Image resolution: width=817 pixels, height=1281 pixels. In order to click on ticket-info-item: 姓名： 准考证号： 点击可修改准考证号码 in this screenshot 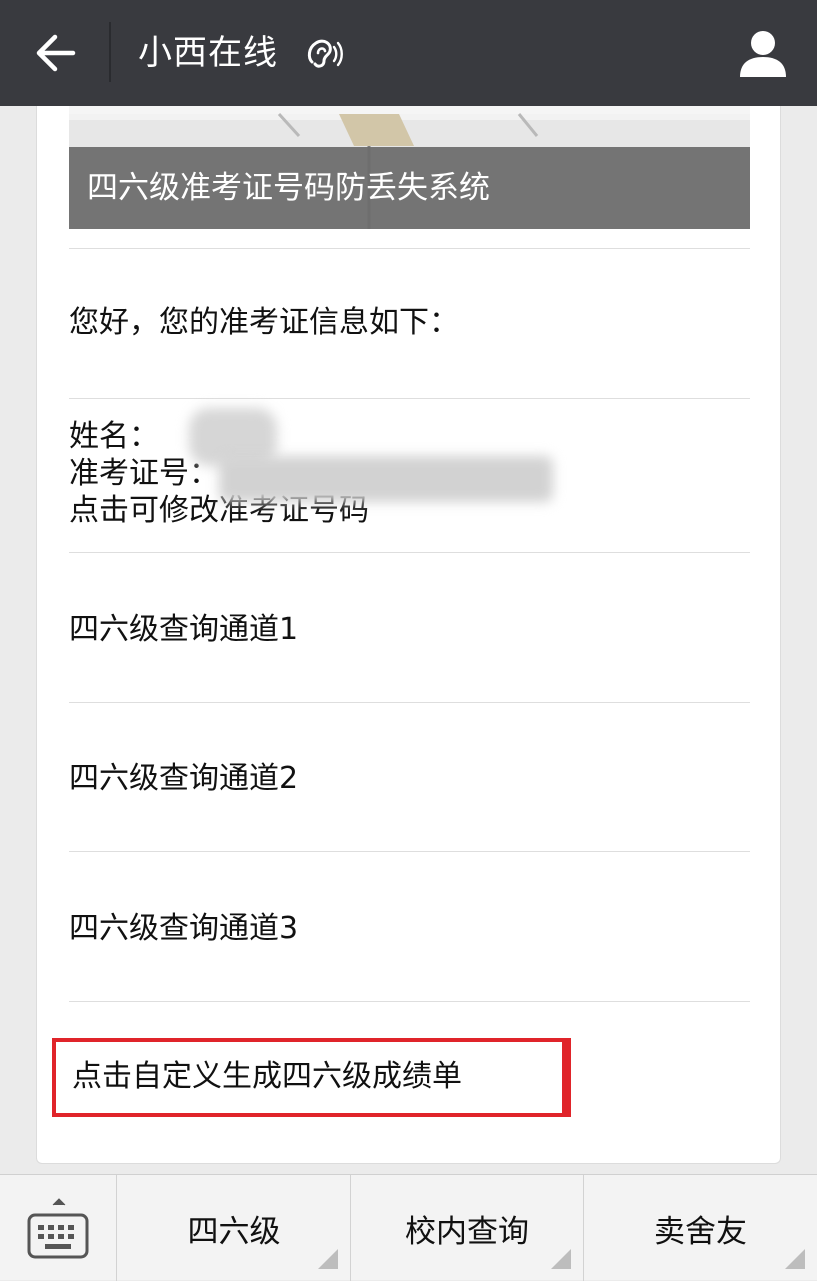, I will do `click(409, 468)`.